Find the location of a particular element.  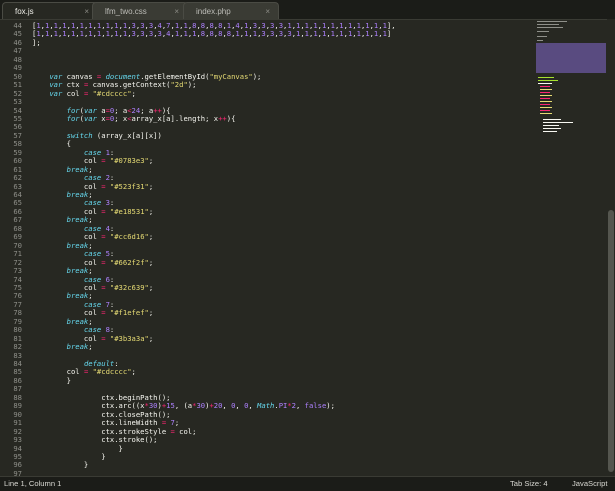

tab-label: index.php is located at coordinates (213, 11).